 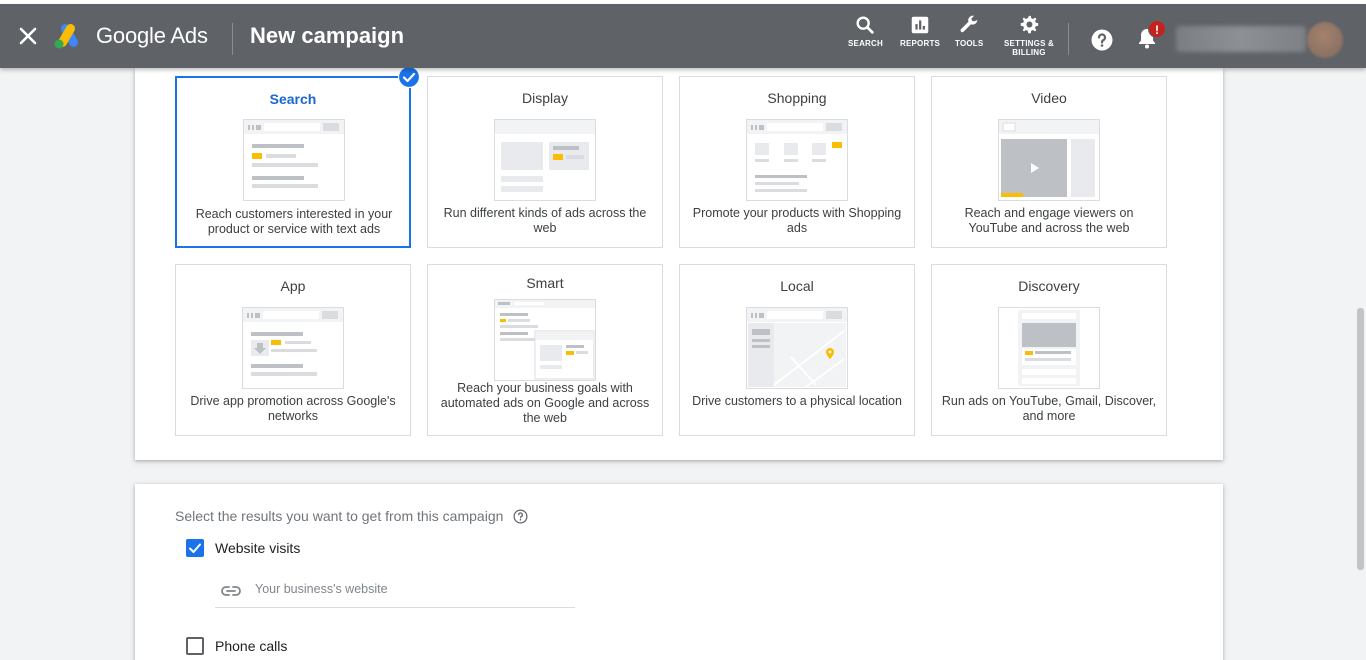 I want to click on website-visits-checkbox, so click(x=195, y=548).